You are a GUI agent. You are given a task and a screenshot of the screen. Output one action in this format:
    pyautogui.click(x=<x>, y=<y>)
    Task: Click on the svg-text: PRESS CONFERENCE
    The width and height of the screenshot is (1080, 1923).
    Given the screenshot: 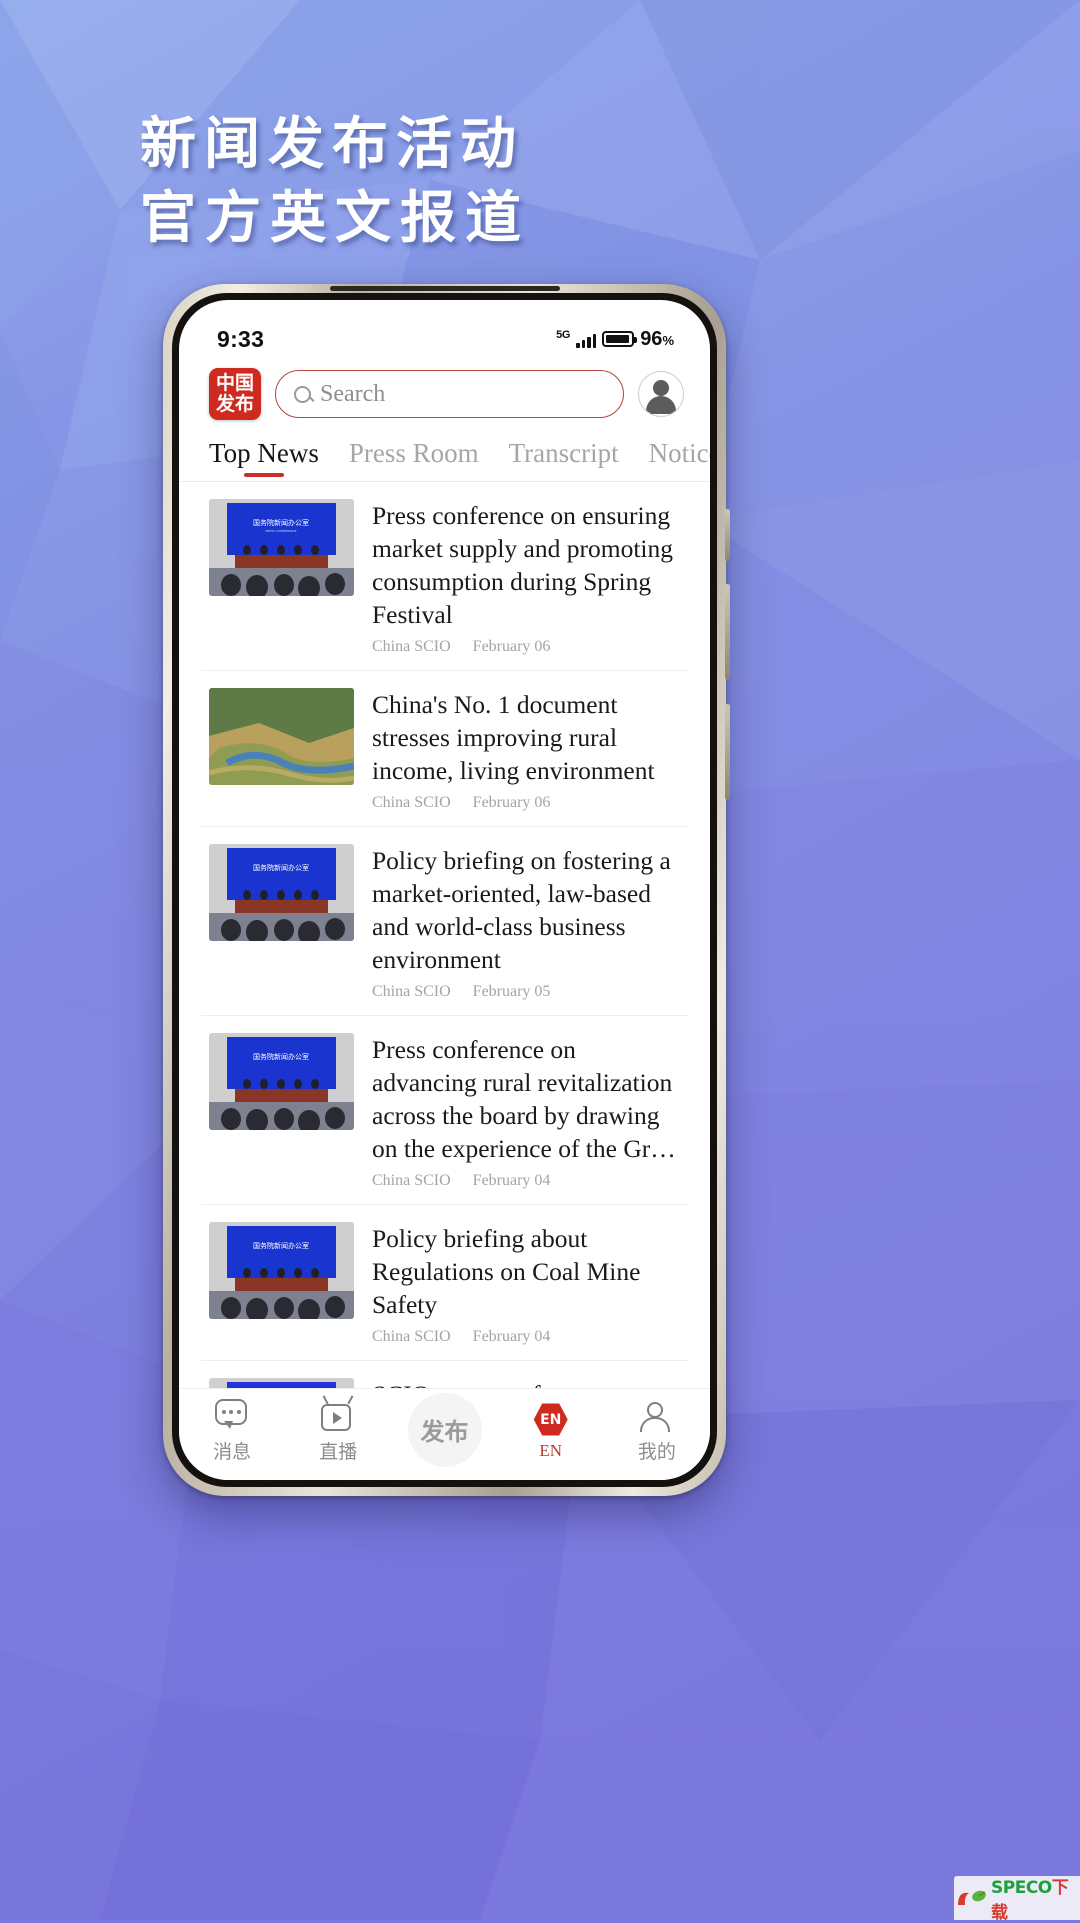 What is the action you would take?
    pyautogui.click(x=280, y=531)
    